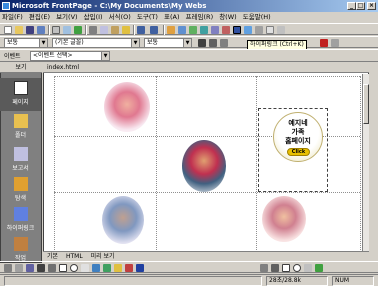 The width and height of the screenshot is (378, 286). Describe the element at coordinates (264, 268) in the screenshot. I see `draw-select-icon` at that location.